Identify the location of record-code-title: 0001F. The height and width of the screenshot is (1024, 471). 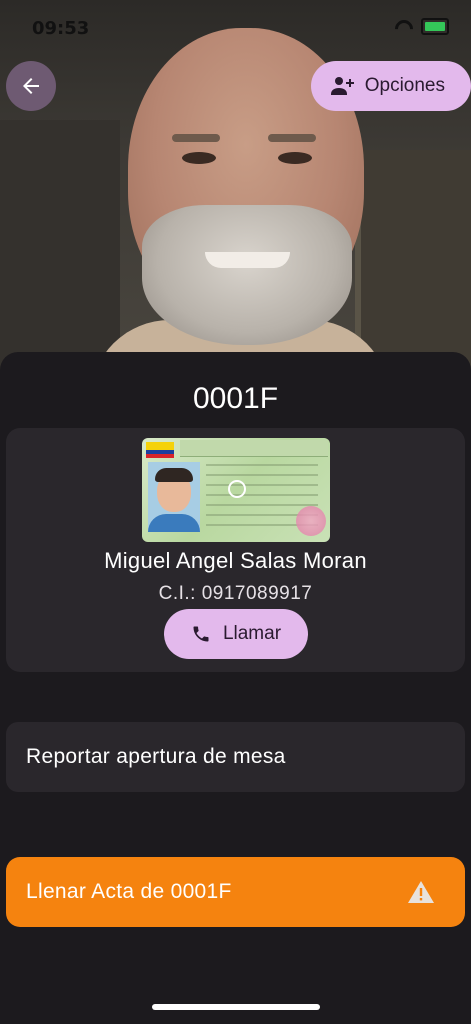
(235, 398).